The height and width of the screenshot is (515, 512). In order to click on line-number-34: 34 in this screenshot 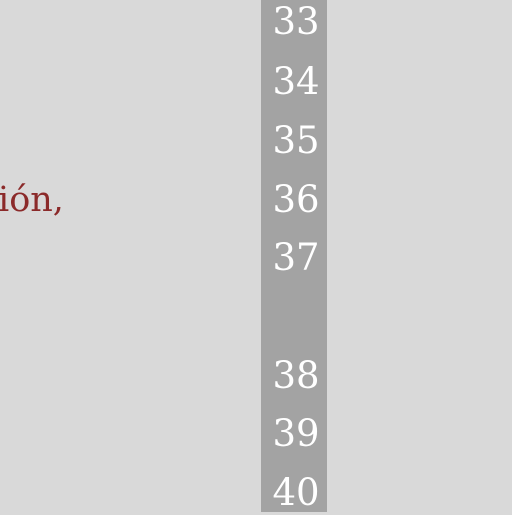, I will do `click(296, 81)`.